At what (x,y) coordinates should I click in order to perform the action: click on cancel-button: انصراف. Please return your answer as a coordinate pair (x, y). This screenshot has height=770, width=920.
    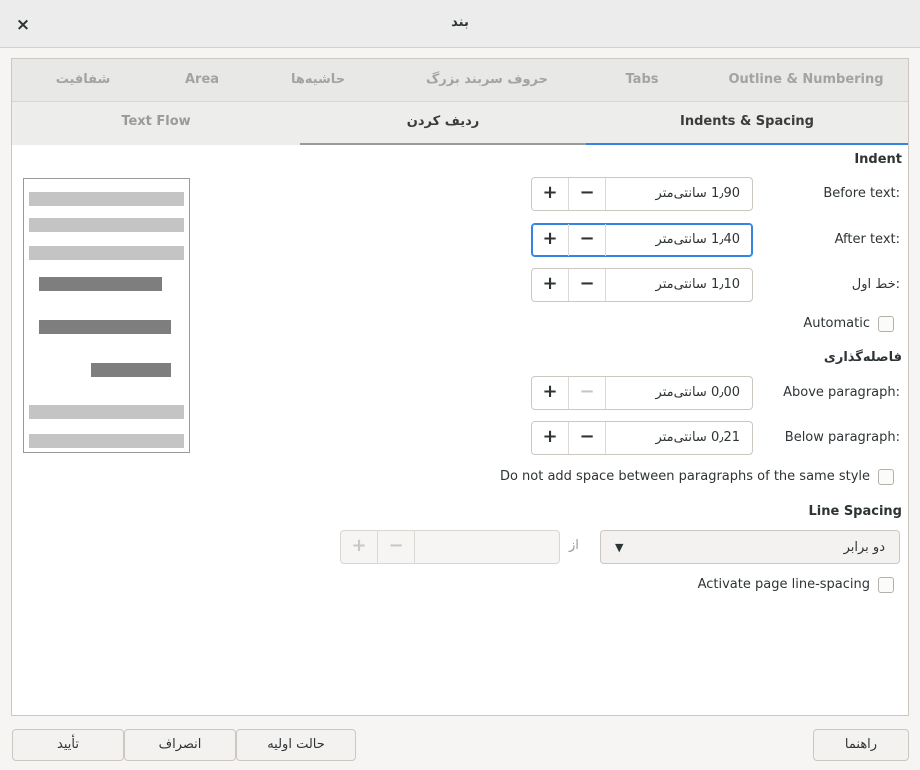
    Looking at the image, I should click on (180, 745).